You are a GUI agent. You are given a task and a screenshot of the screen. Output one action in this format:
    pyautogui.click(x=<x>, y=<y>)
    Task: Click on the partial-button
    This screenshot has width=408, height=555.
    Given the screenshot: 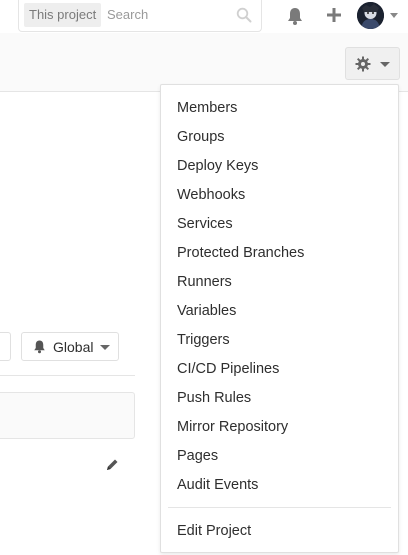 What is the action you would take?
    pyautogui.click(x=5, y=346)
    